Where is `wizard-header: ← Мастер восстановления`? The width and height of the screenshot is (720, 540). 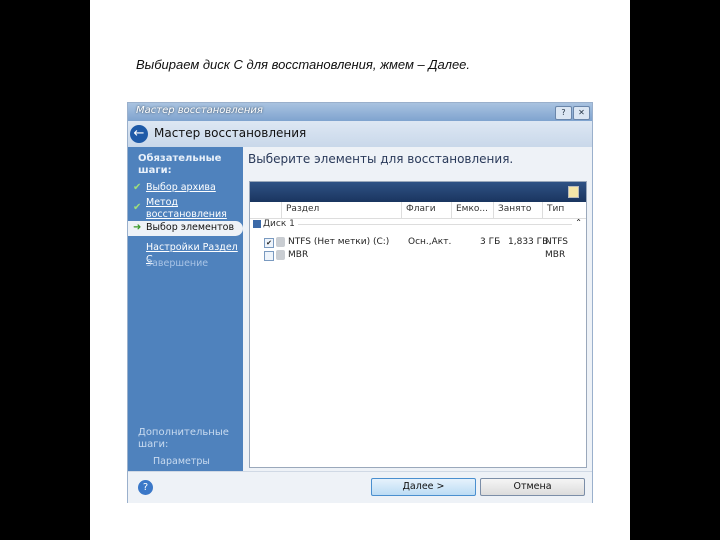 wizard-header: ← Мастер восстановления is located at coordinates (360, 134).